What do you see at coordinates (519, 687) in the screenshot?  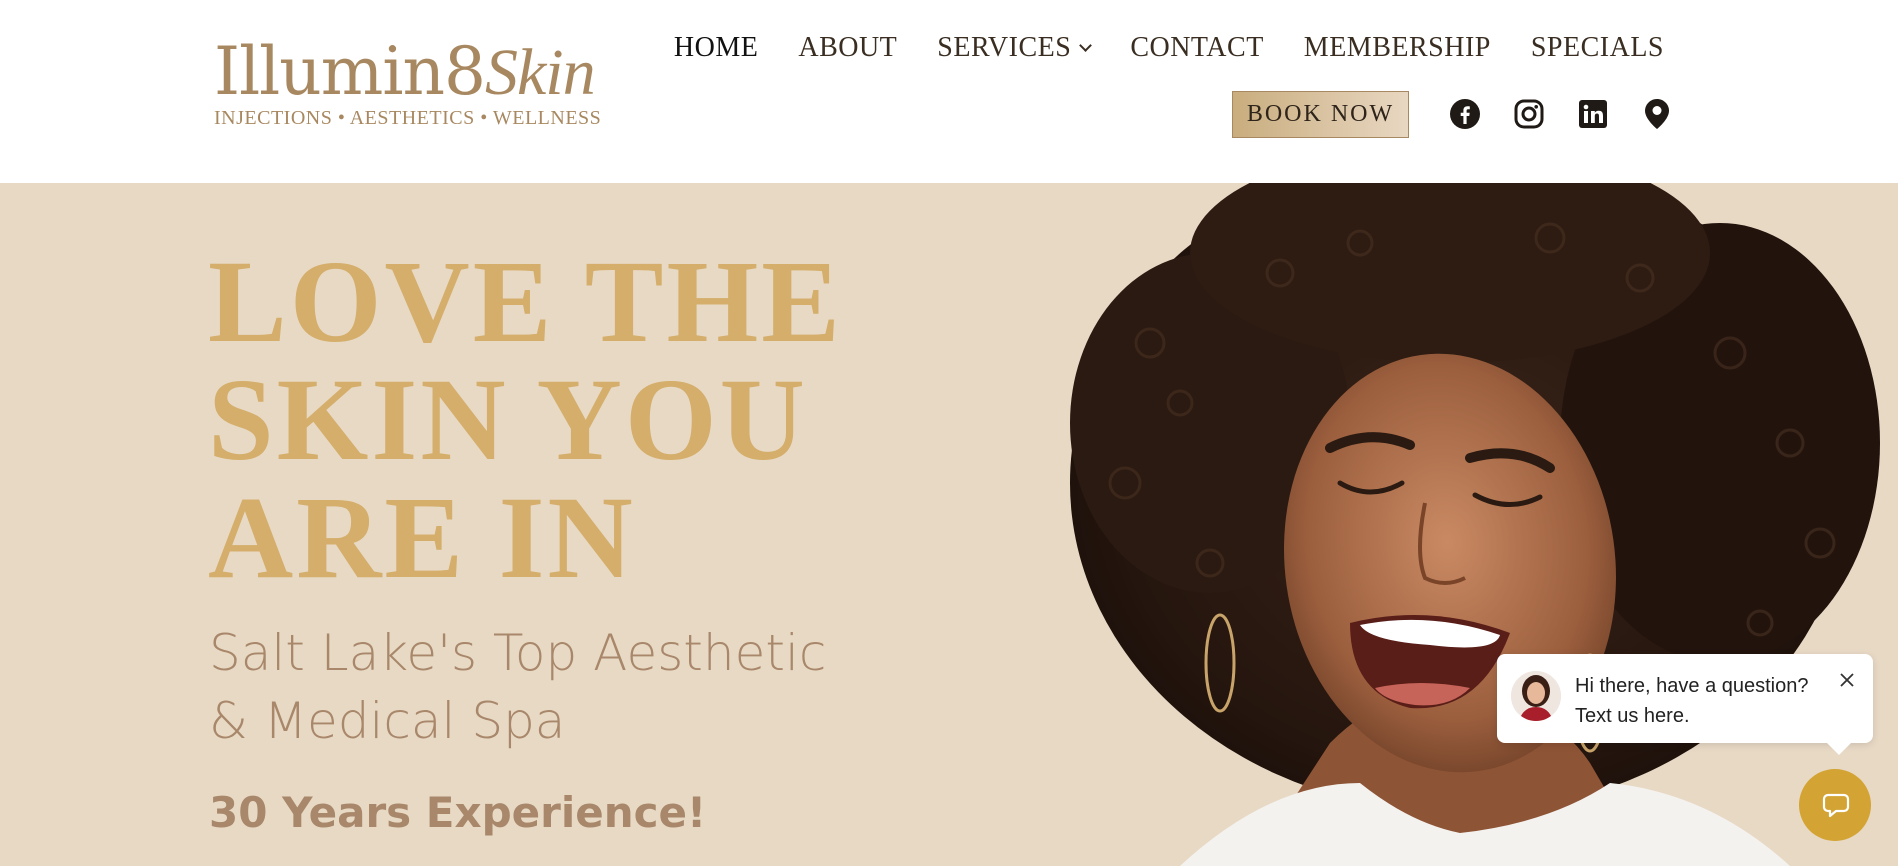 I see `hero-subtitle: Salt Lake's Top Aesthetic & Medical Spa` at bounding box center [519, 687].